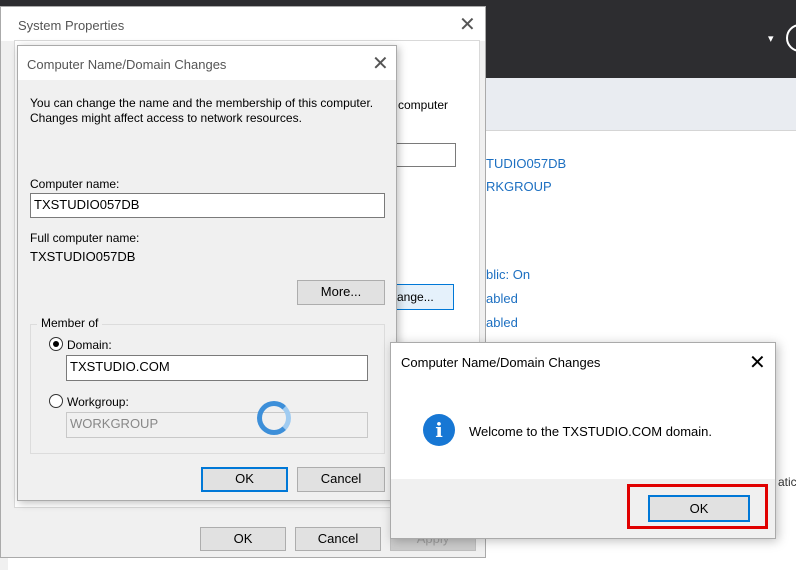 The height and width of the screenshot is (570, 796). I want to click on workgroup-radio, so click(56, 401).